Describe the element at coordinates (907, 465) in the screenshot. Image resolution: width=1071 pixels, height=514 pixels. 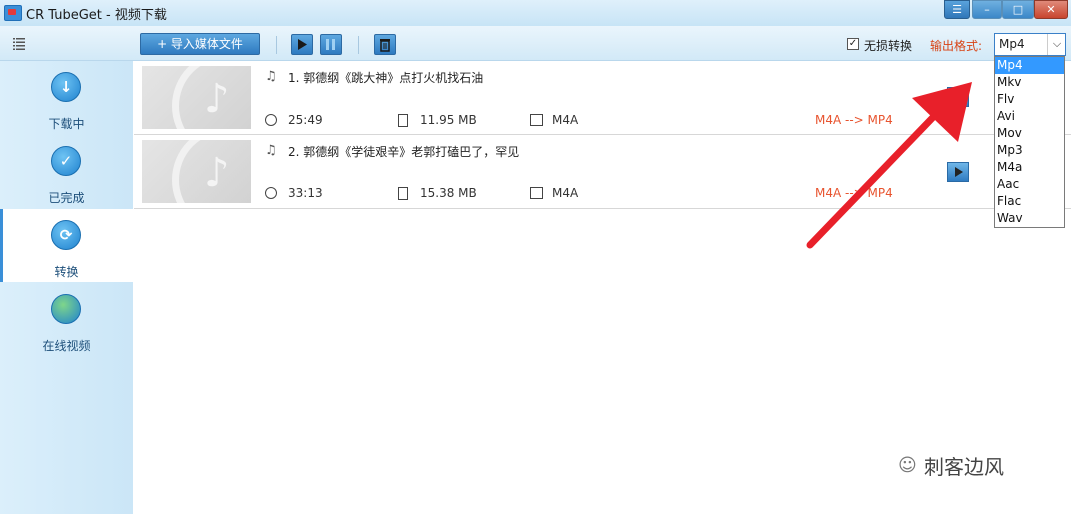
I see `wechat-icon: ☺` at that location.